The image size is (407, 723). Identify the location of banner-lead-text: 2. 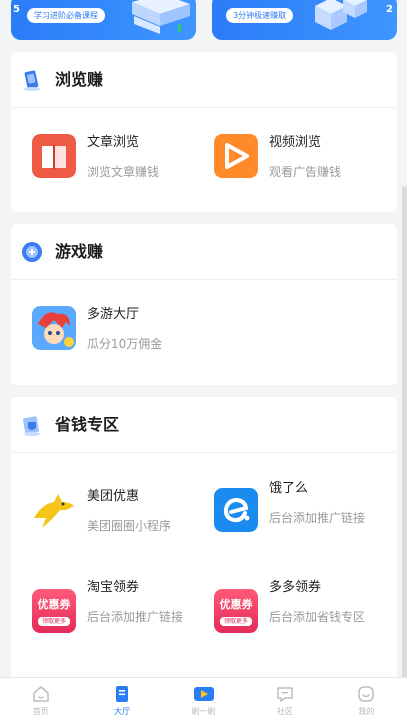
(389, 9).